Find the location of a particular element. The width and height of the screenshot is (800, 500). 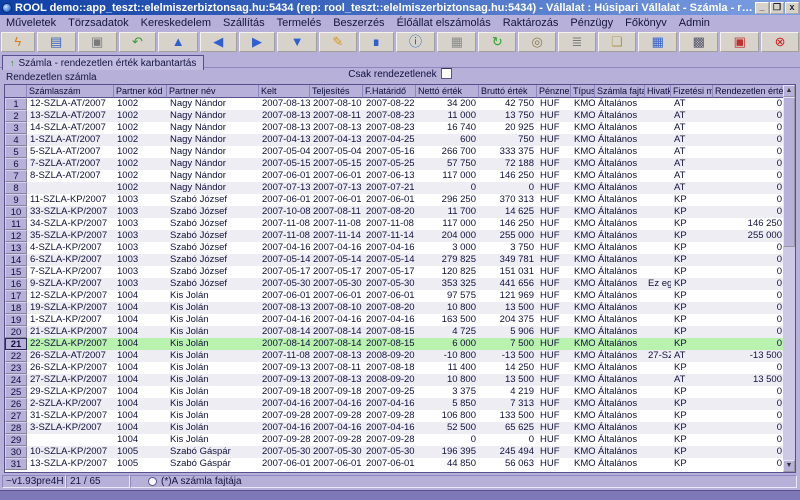

cell-szamlaszam: 29-SZLA-KP/2007 is located at coordinates (70, 392).